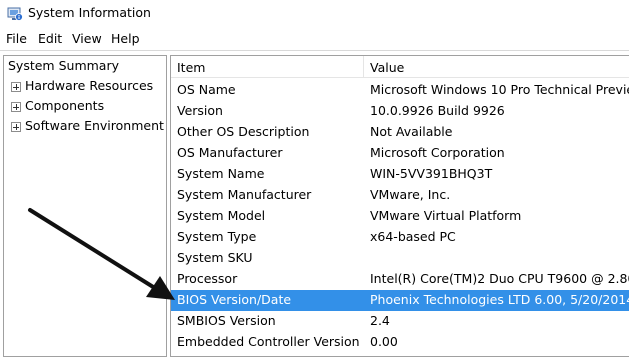  Describe the element at coordinates (215, 257) in the screenshot. I see `row-item-cell: System SKU` at that location.